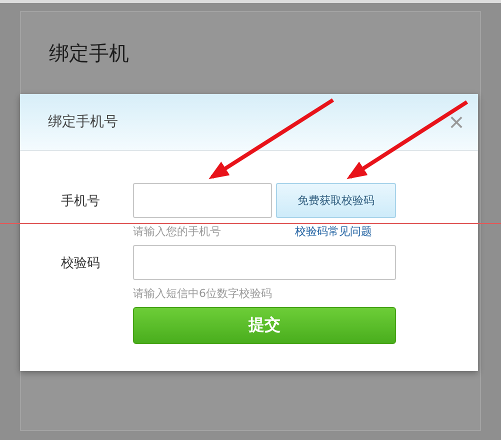 The height and width of the screenshot is (440, 501). What do you see at coordinates (80, 263) in the screenshot?
I see `code-label: 校验码` at bounding box center [80, 263].